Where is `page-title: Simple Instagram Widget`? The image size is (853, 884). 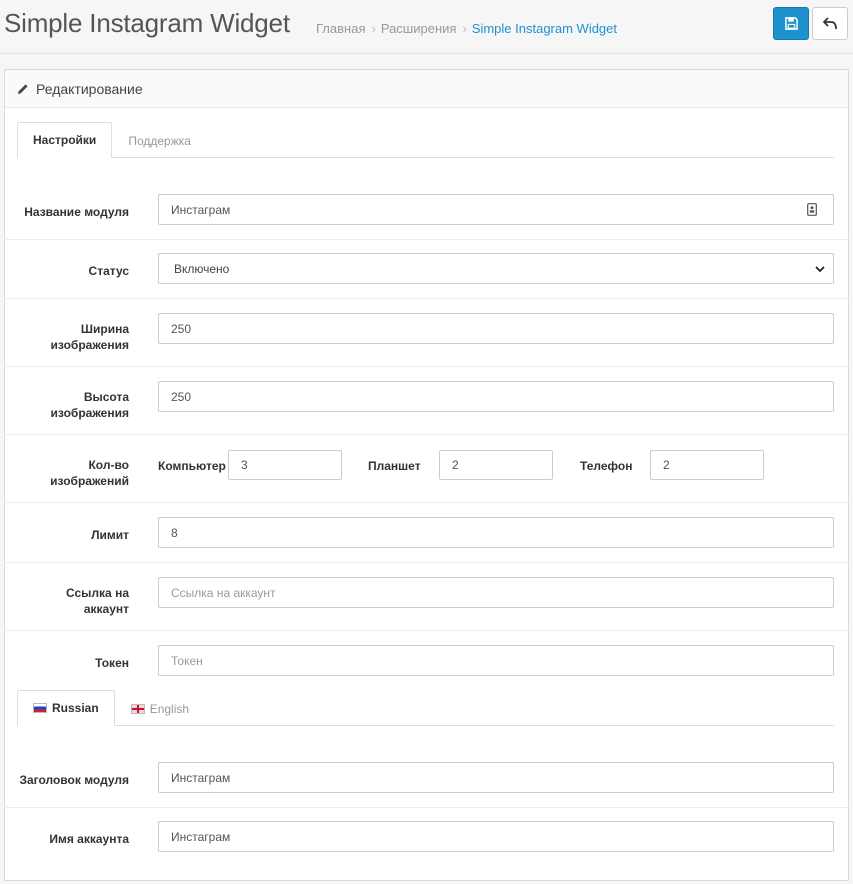
page-title: Simple Instagram Widget is located at coordinates (147, 23).